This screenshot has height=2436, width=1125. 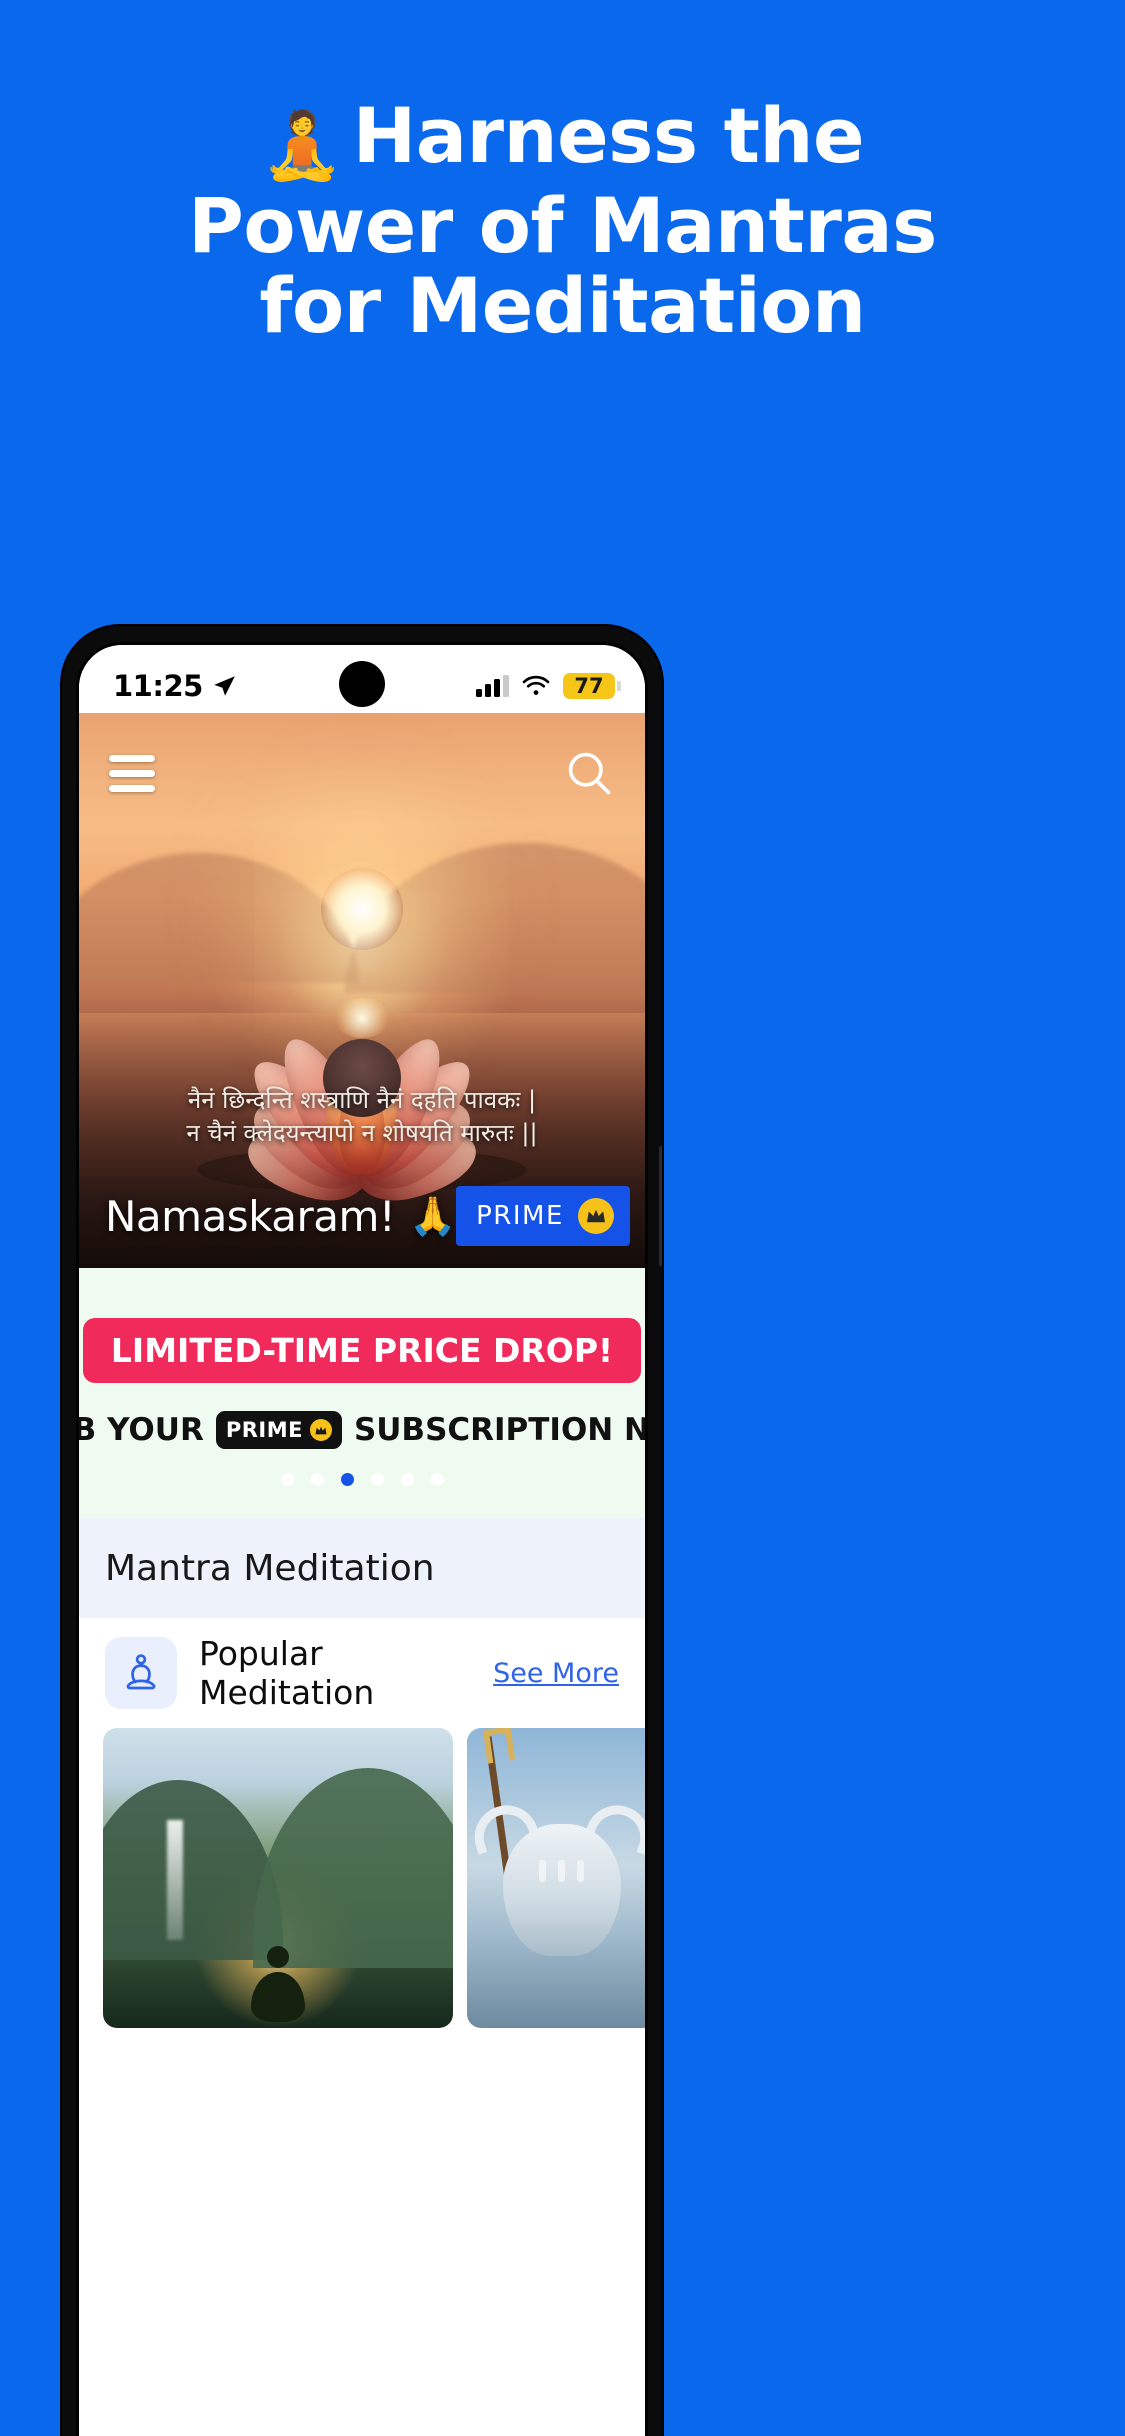 What do you see at coordinates (562, 1871) in the screenshot?
I see `tilak-marks` at bounding box center [562, 1871].